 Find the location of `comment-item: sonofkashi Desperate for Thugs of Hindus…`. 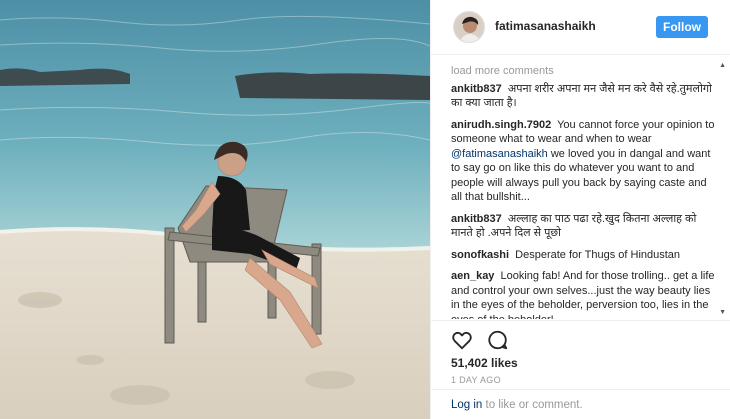

comment-item: sonofkashi Desperate for Thugs of Hindus… is located at coordinates (585, 255).